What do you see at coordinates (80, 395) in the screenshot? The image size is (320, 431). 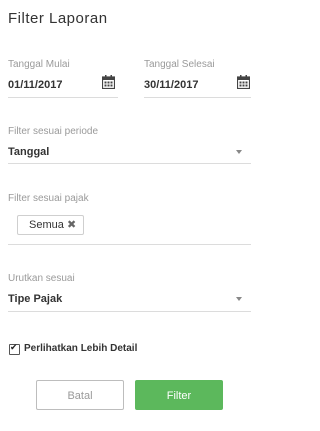 I see `cancel-button: Batal` at bounding box center [80, 395].